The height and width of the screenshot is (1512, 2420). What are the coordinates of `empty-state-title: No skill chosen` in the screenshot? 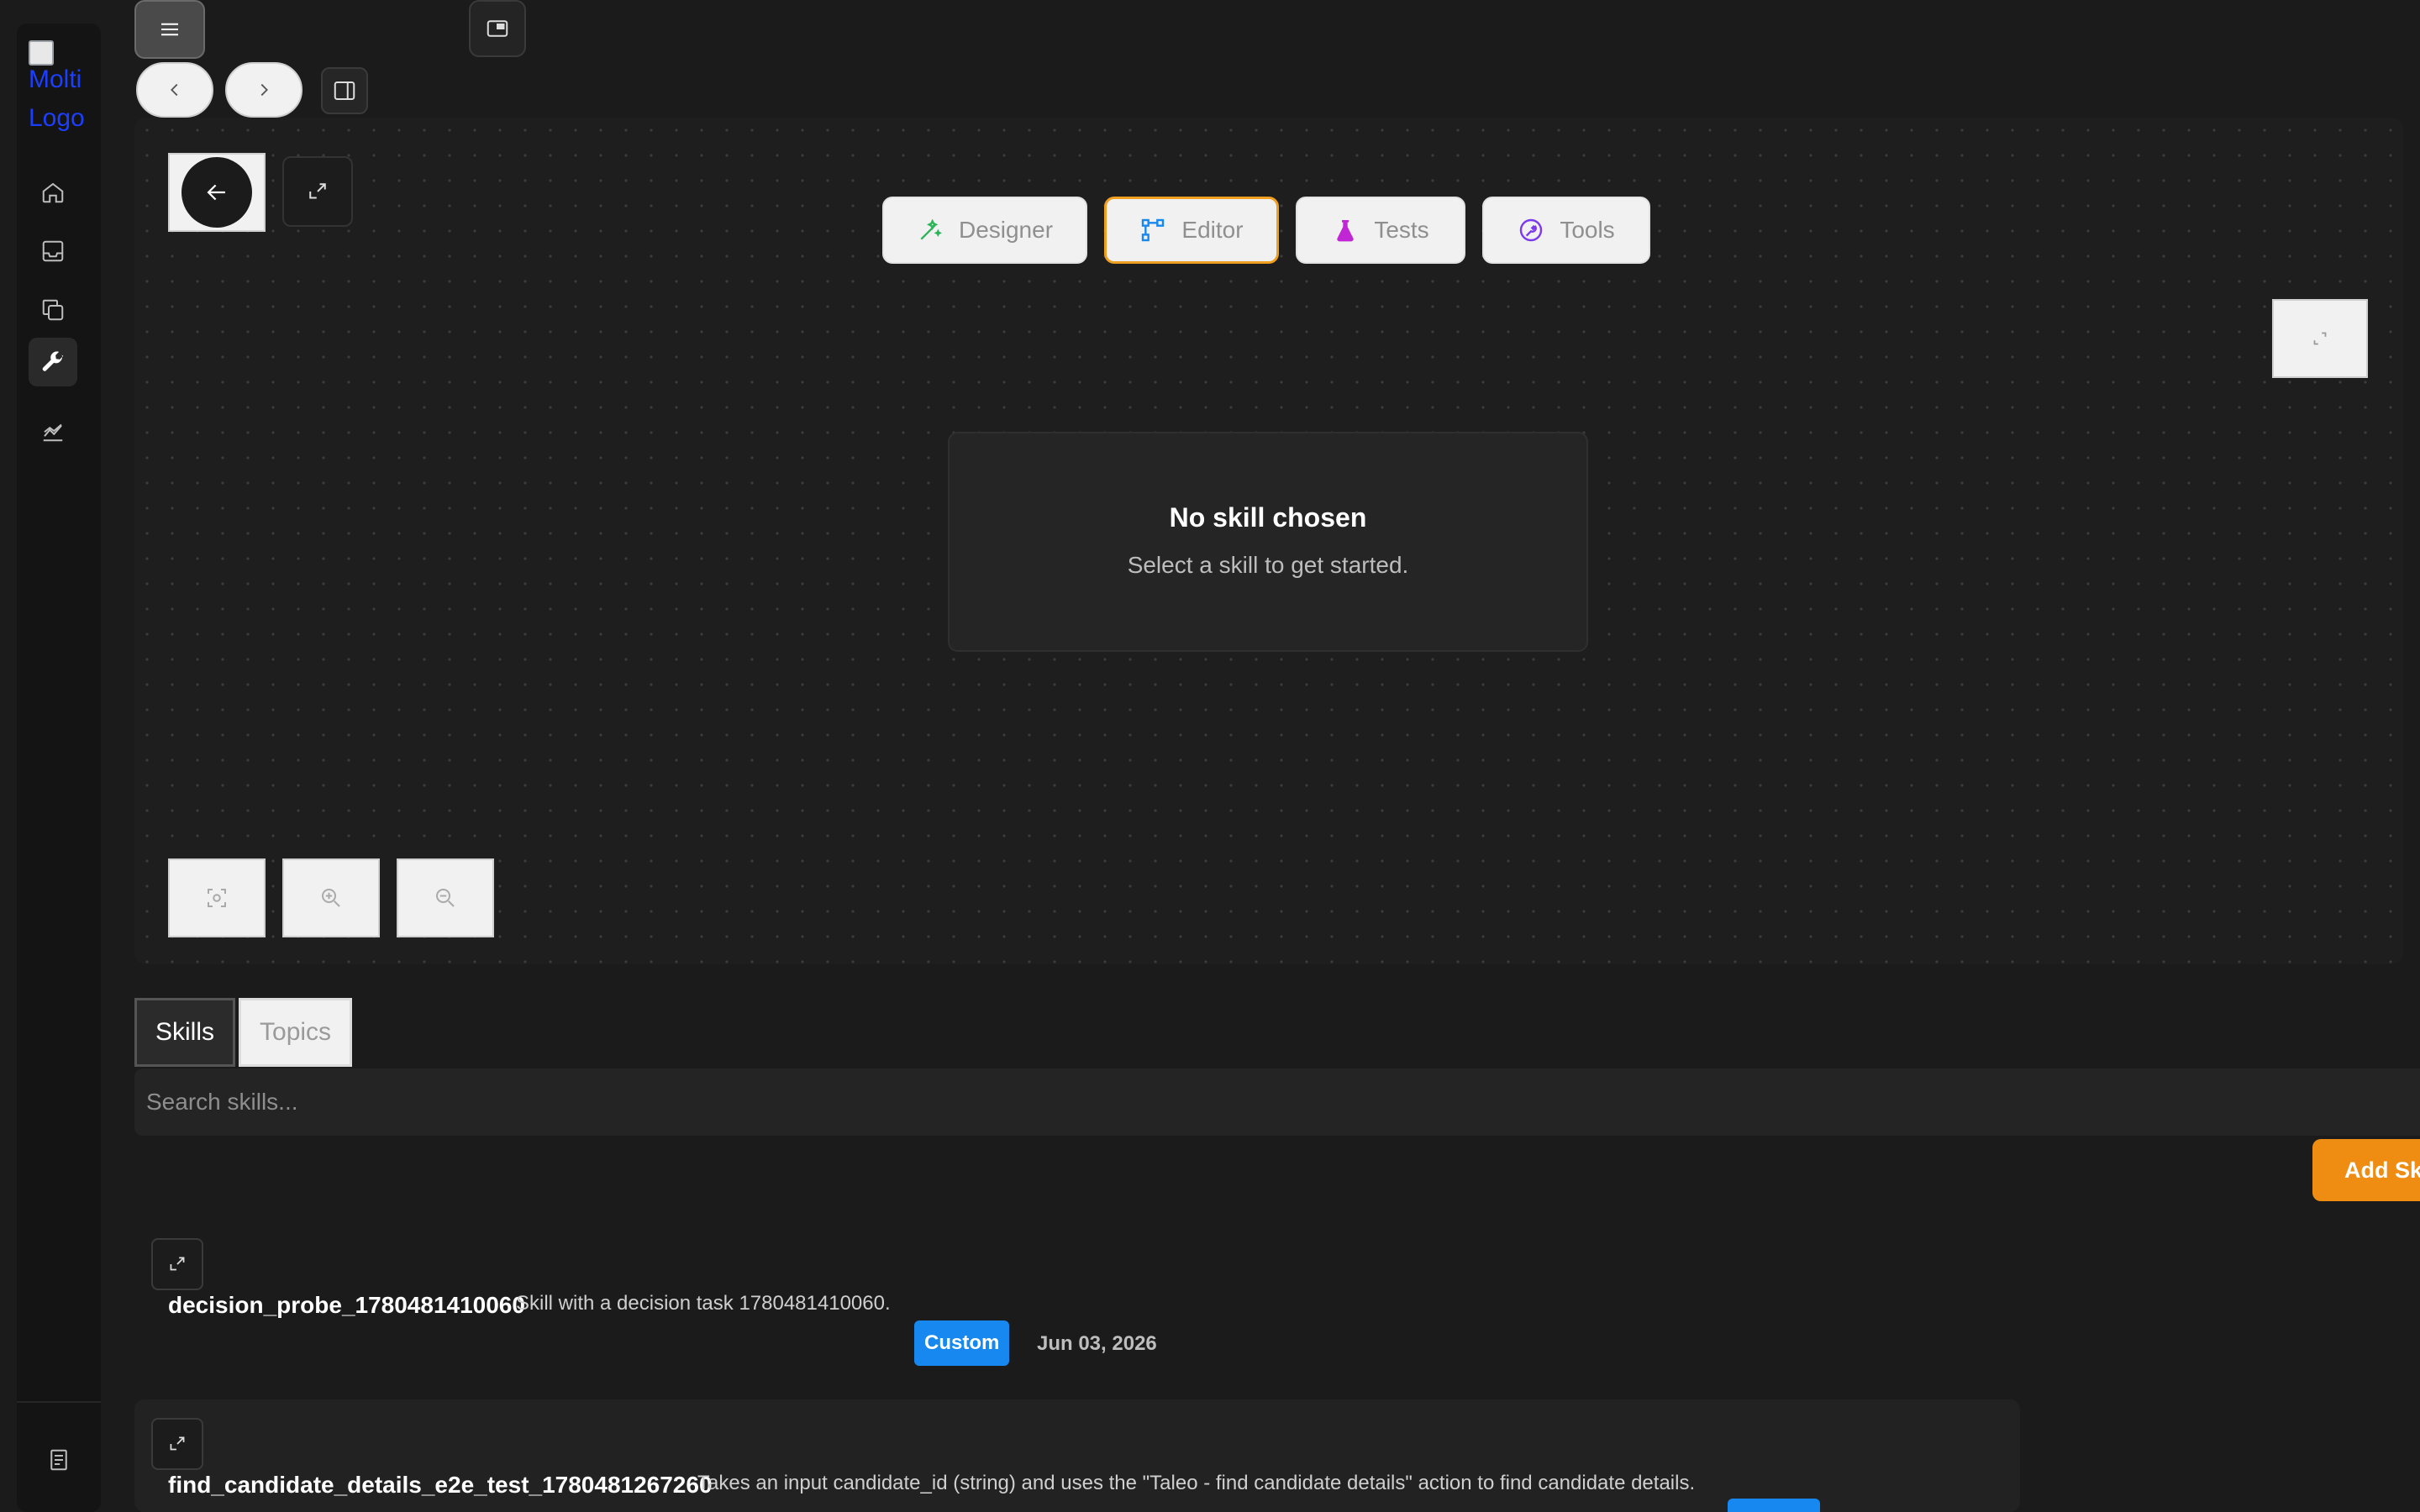 It's located at (1268, 517).